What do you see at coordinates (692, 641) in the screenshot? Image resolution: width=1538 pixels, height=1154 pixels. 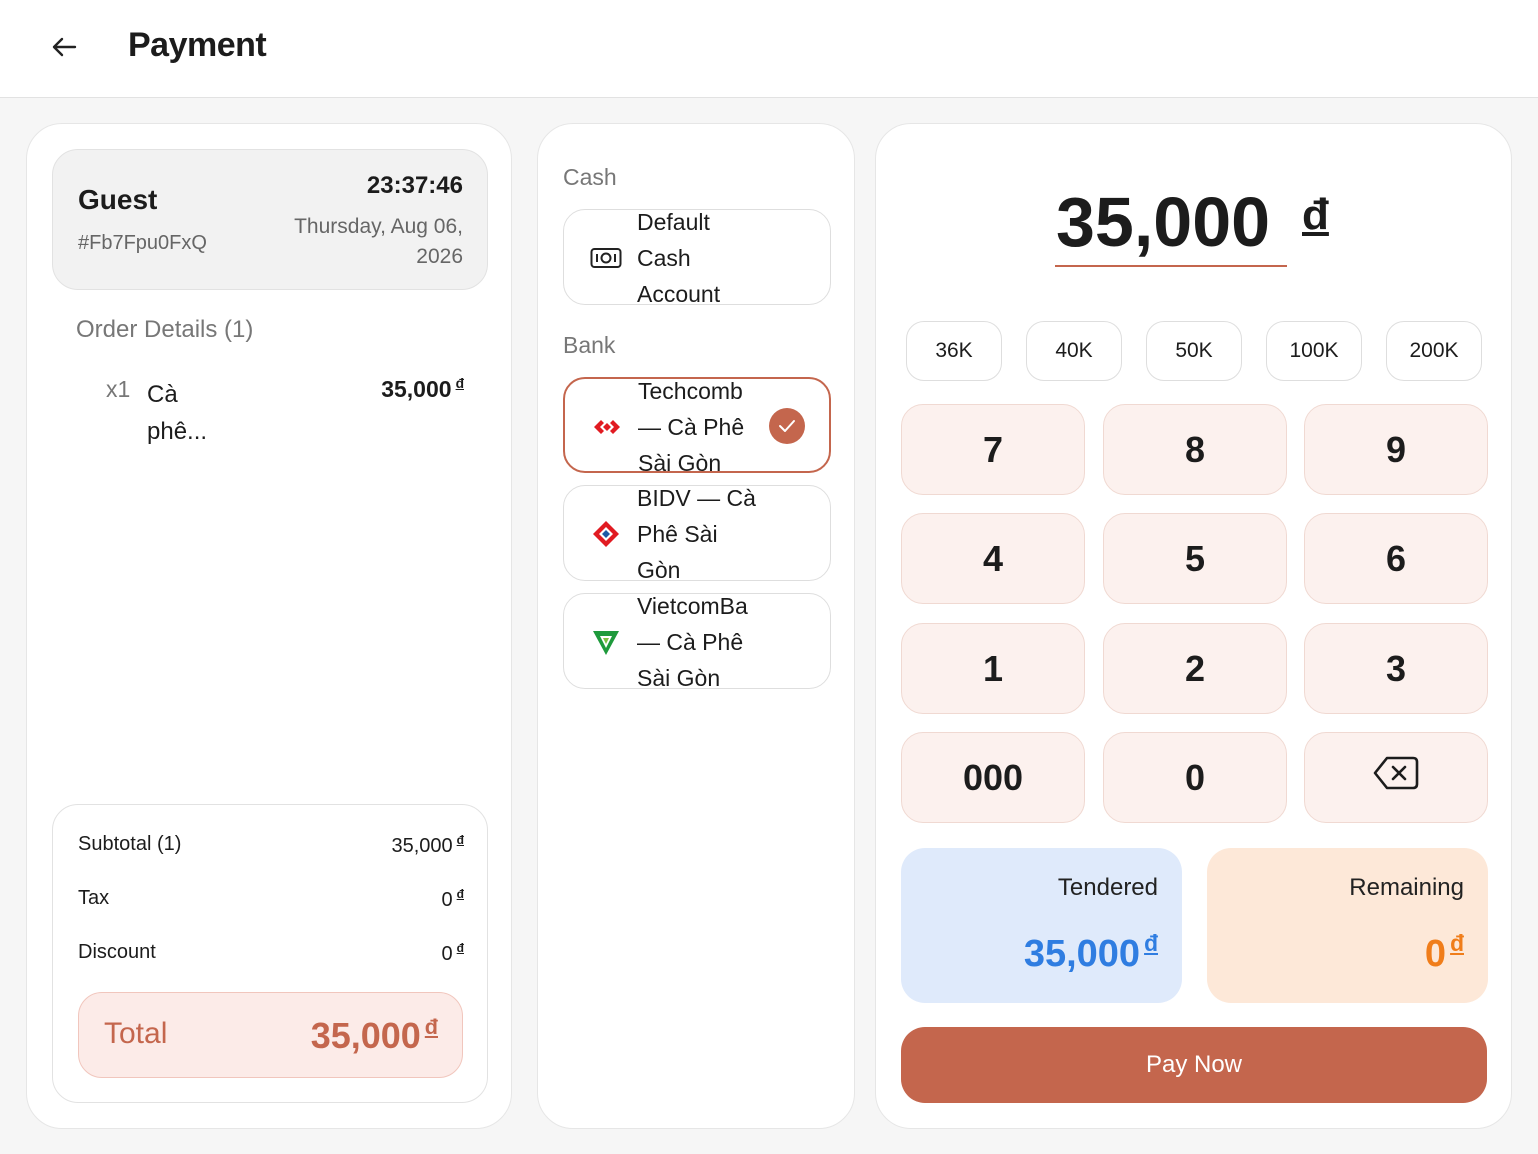 I see `payment-method-name: VietcomBa — Cà Phê Sài Gòn` at bounding box center [692, 641].